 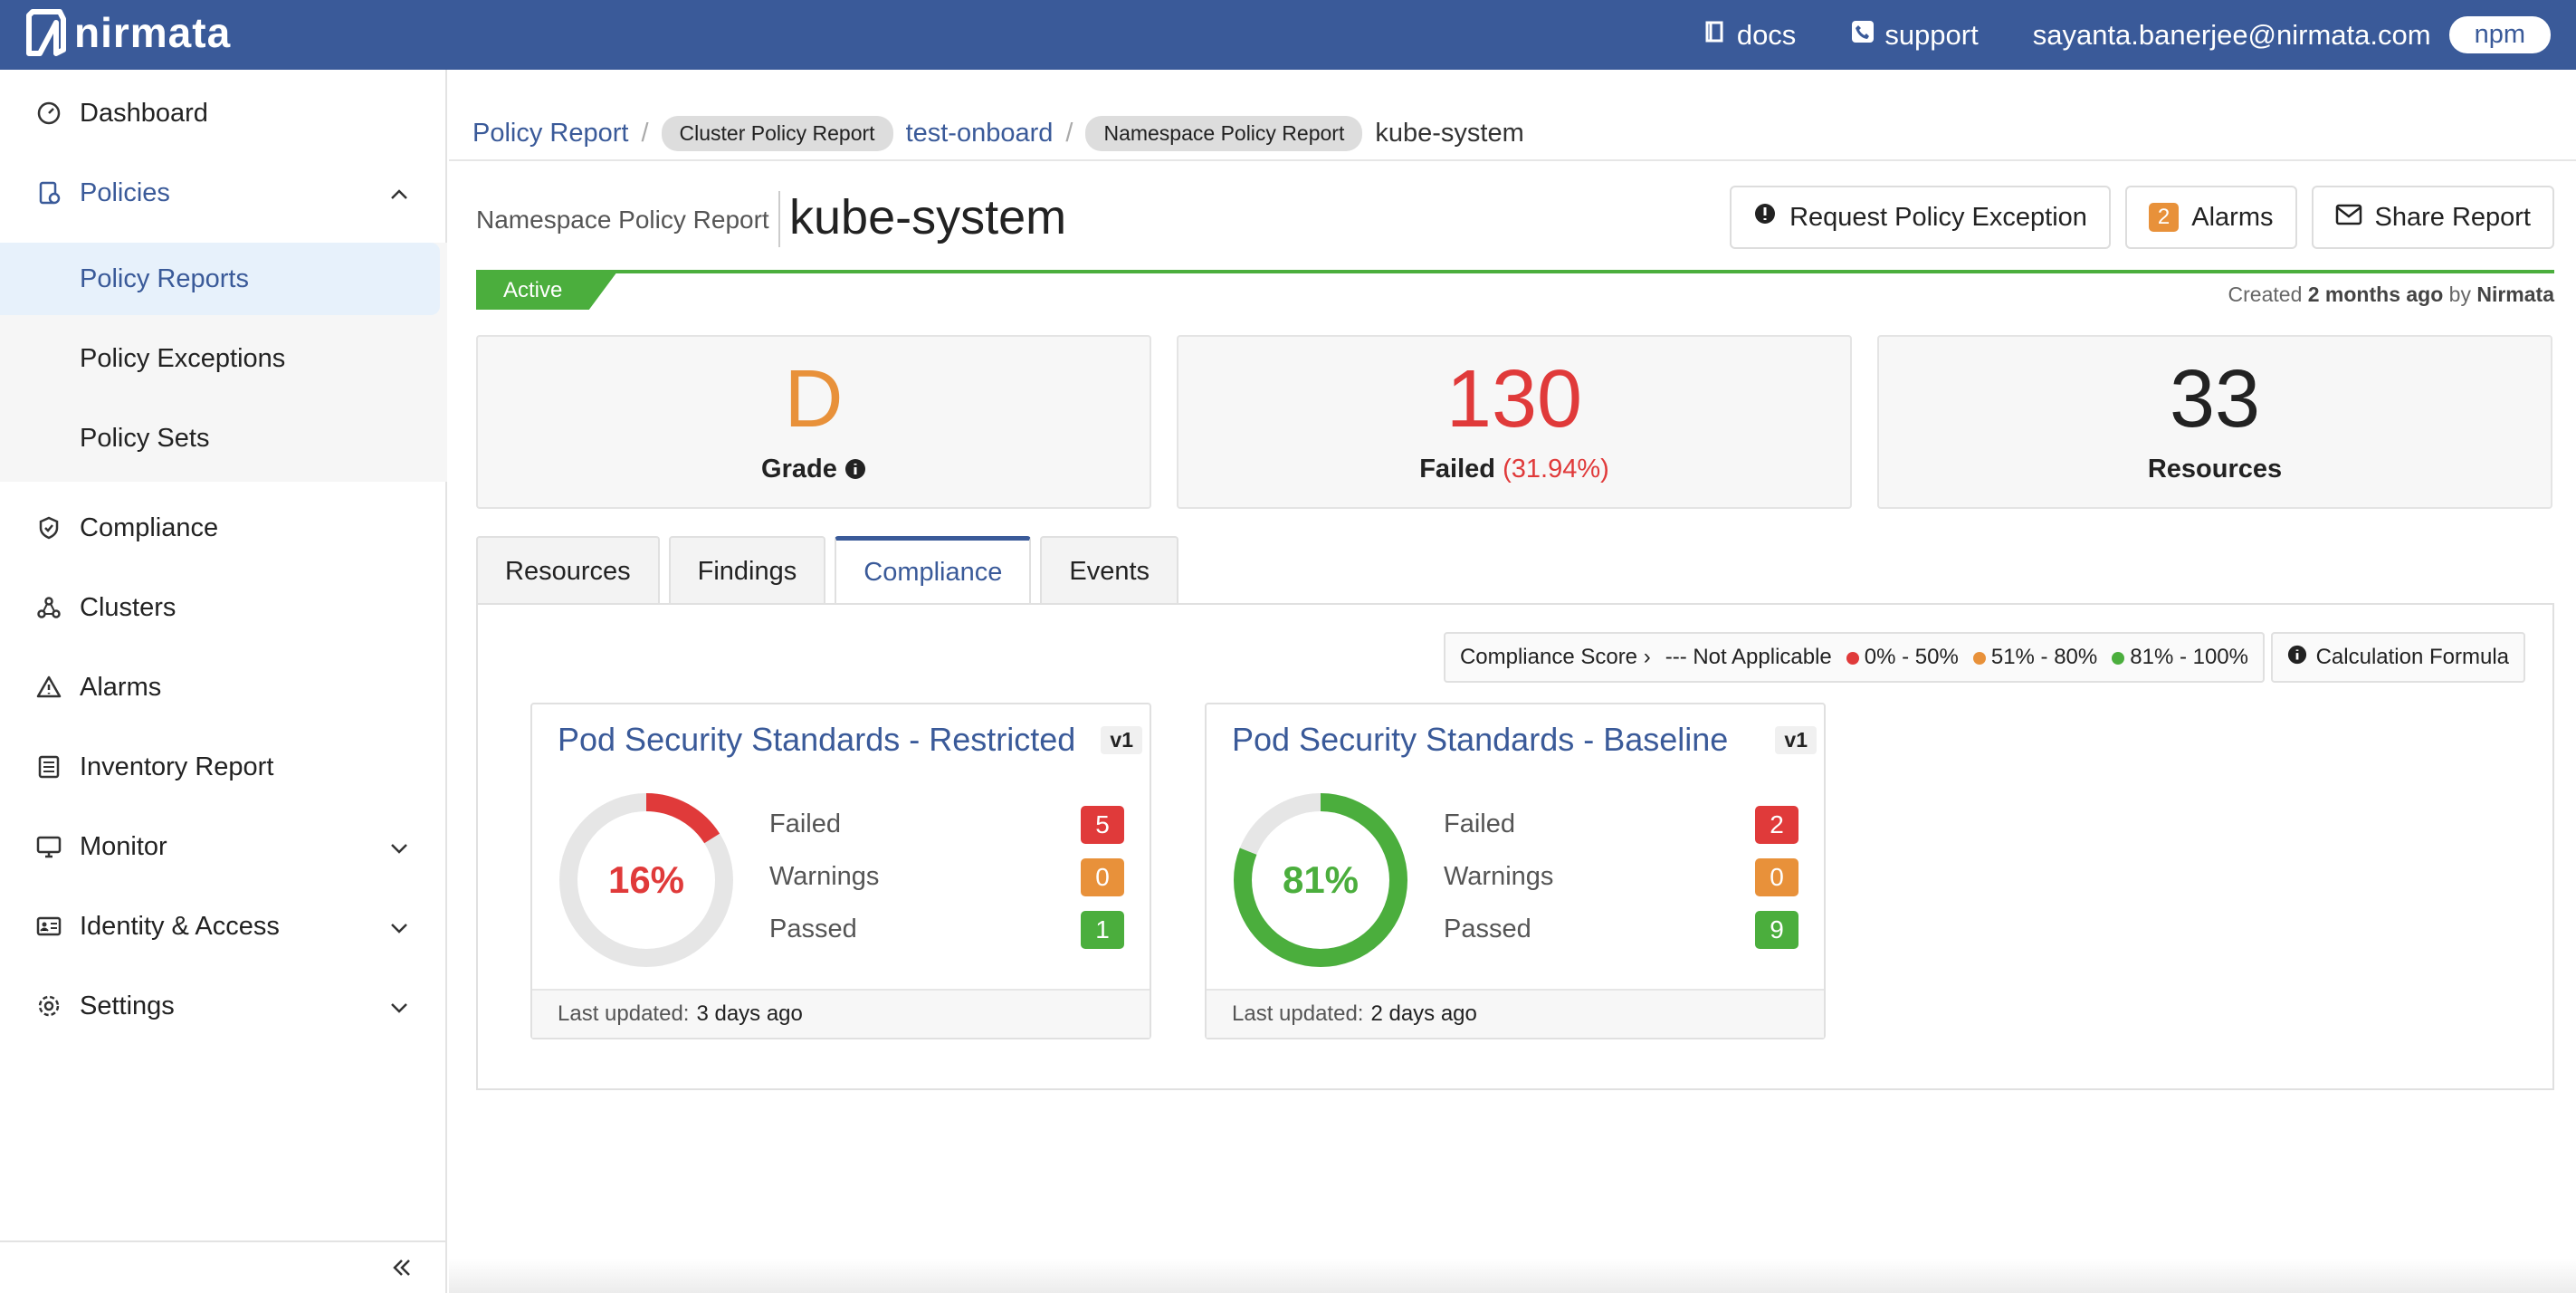 What do you see at coordinates (1915, 35) in the screenshot?
I see `support-link: support` at bounding box center [1915, 35].